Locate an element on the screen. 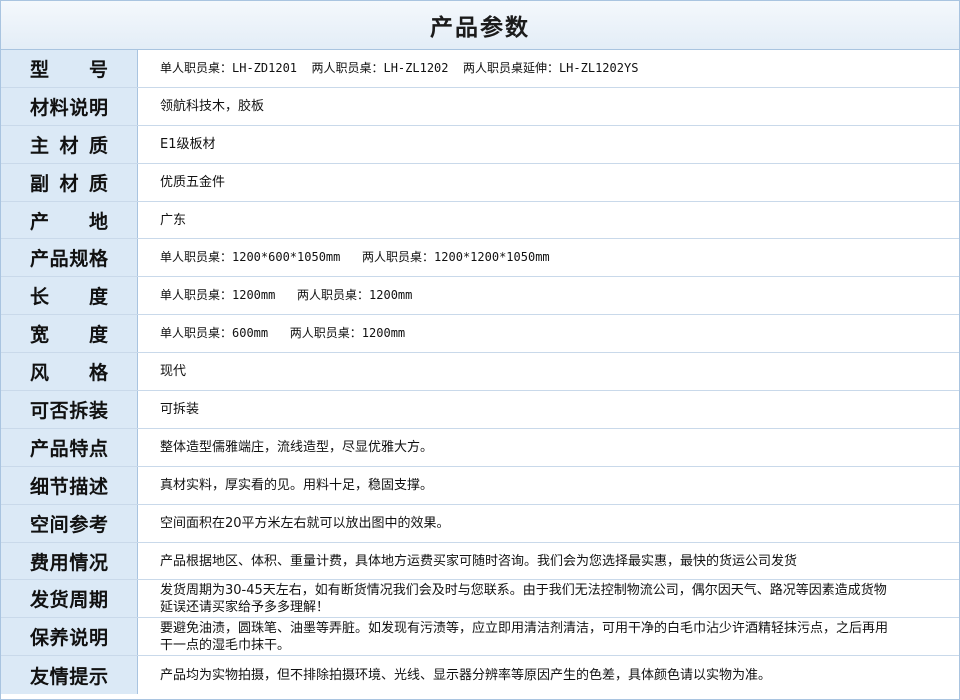 The image size is (960, 700). row-label-text: 细节描述 is located at coordinates (69, 486).